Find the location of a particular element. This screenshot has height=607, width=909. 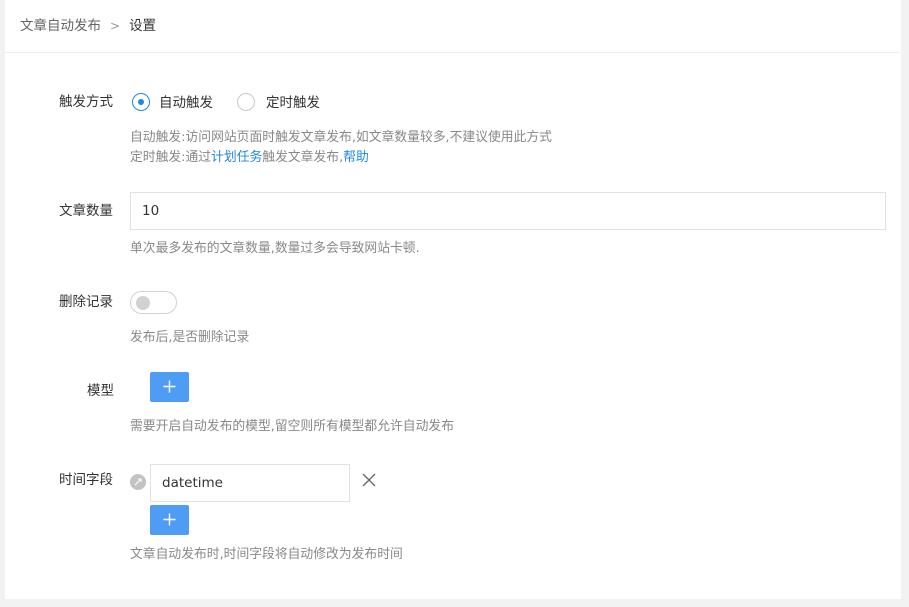

add-time-field-button is located at coordinates (169, 520).